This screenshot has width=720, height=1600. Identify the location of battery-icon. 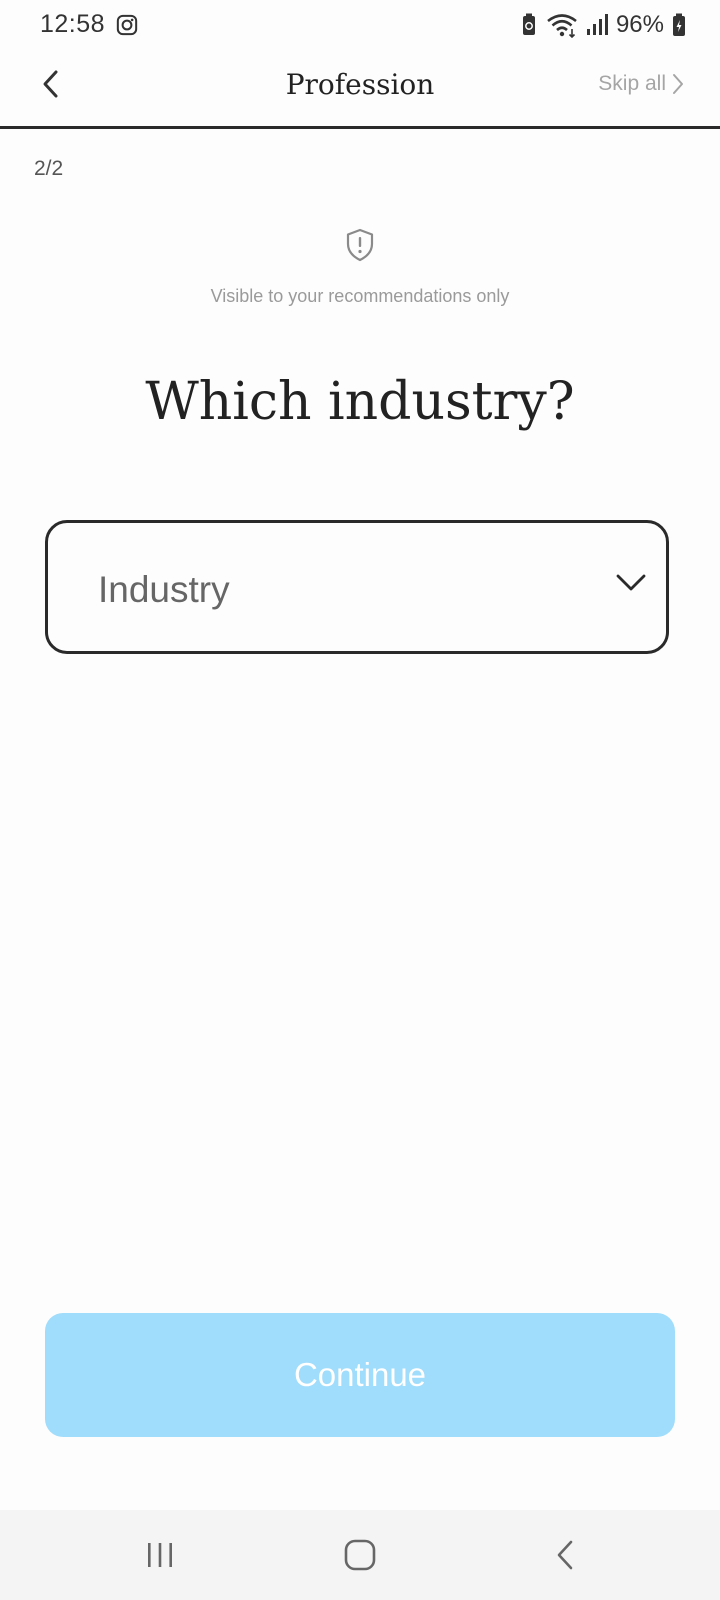
(679, 24).